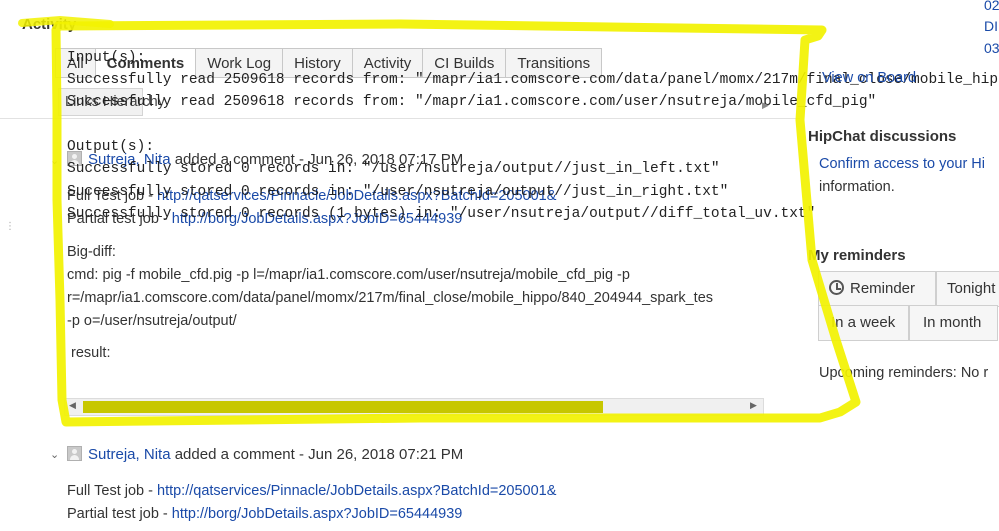 The height and width of the screenshot is (531, 999). What do you see at coordinates (869, 78) in the screenshot?
I see `view-on-board-link: View on Board` at bounding box center [869, 78].